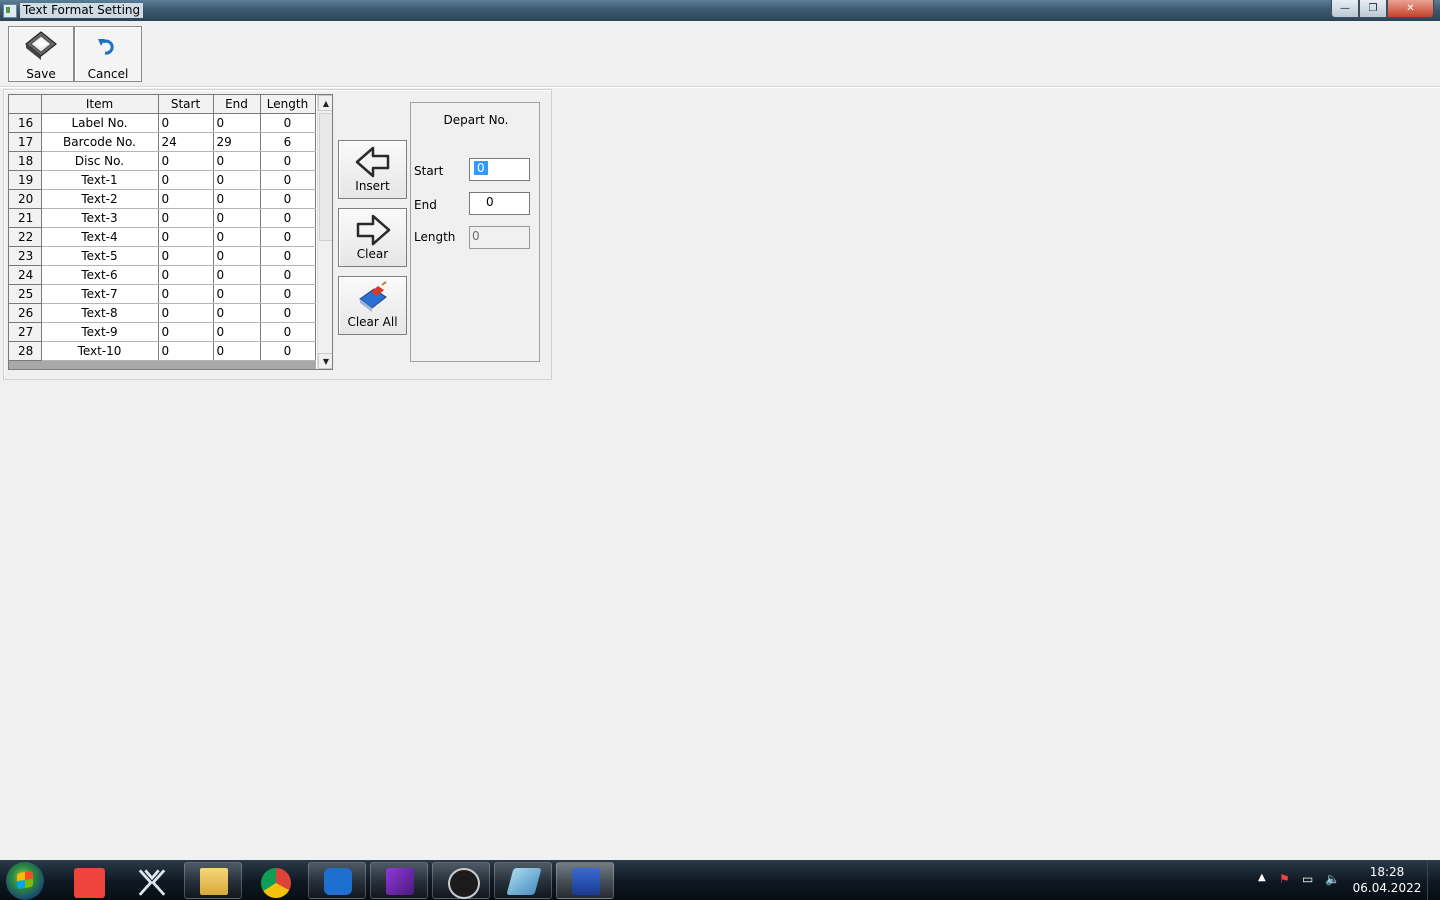 This screenshot has width=1440, height=900. I want to click on table-row: 28 Text-10 0 0 0, so click(162, 351).